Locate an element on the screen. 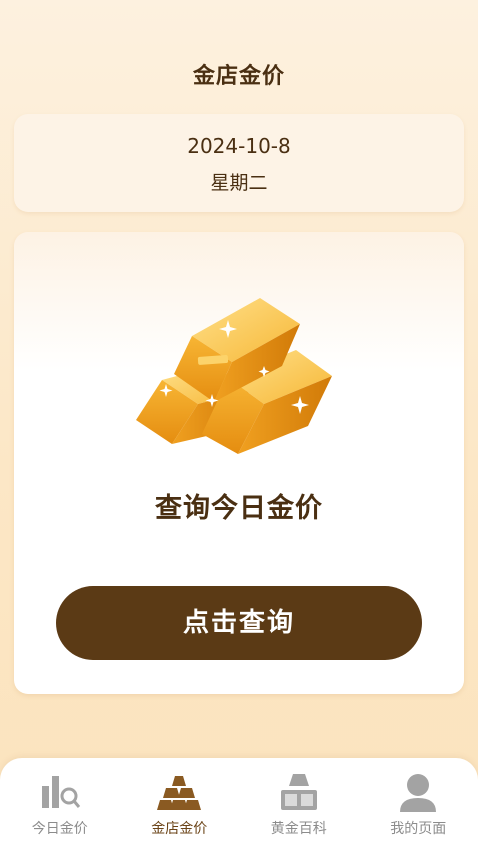 The height and width of the screenshot is (850, 478). tab-my-page: 我的页面 is located at coordinates (418, 804).